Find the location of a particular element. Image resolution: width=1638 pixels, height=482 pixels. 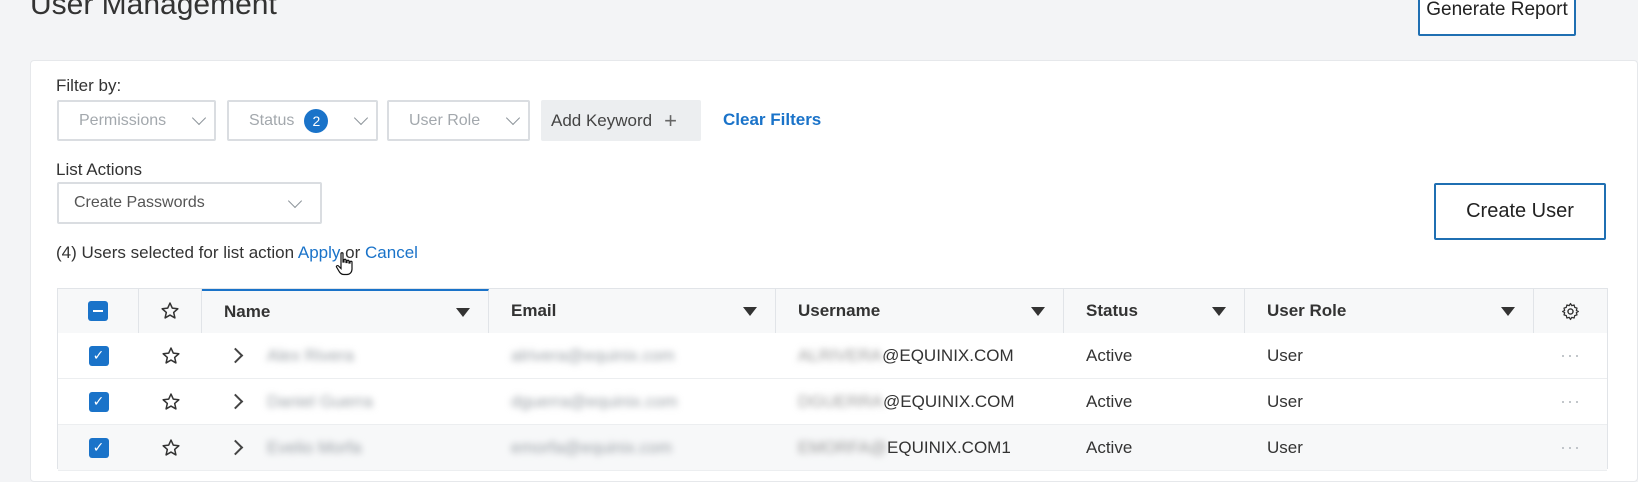

list-actions-label: List Actions is located at coordinates (99, 169).